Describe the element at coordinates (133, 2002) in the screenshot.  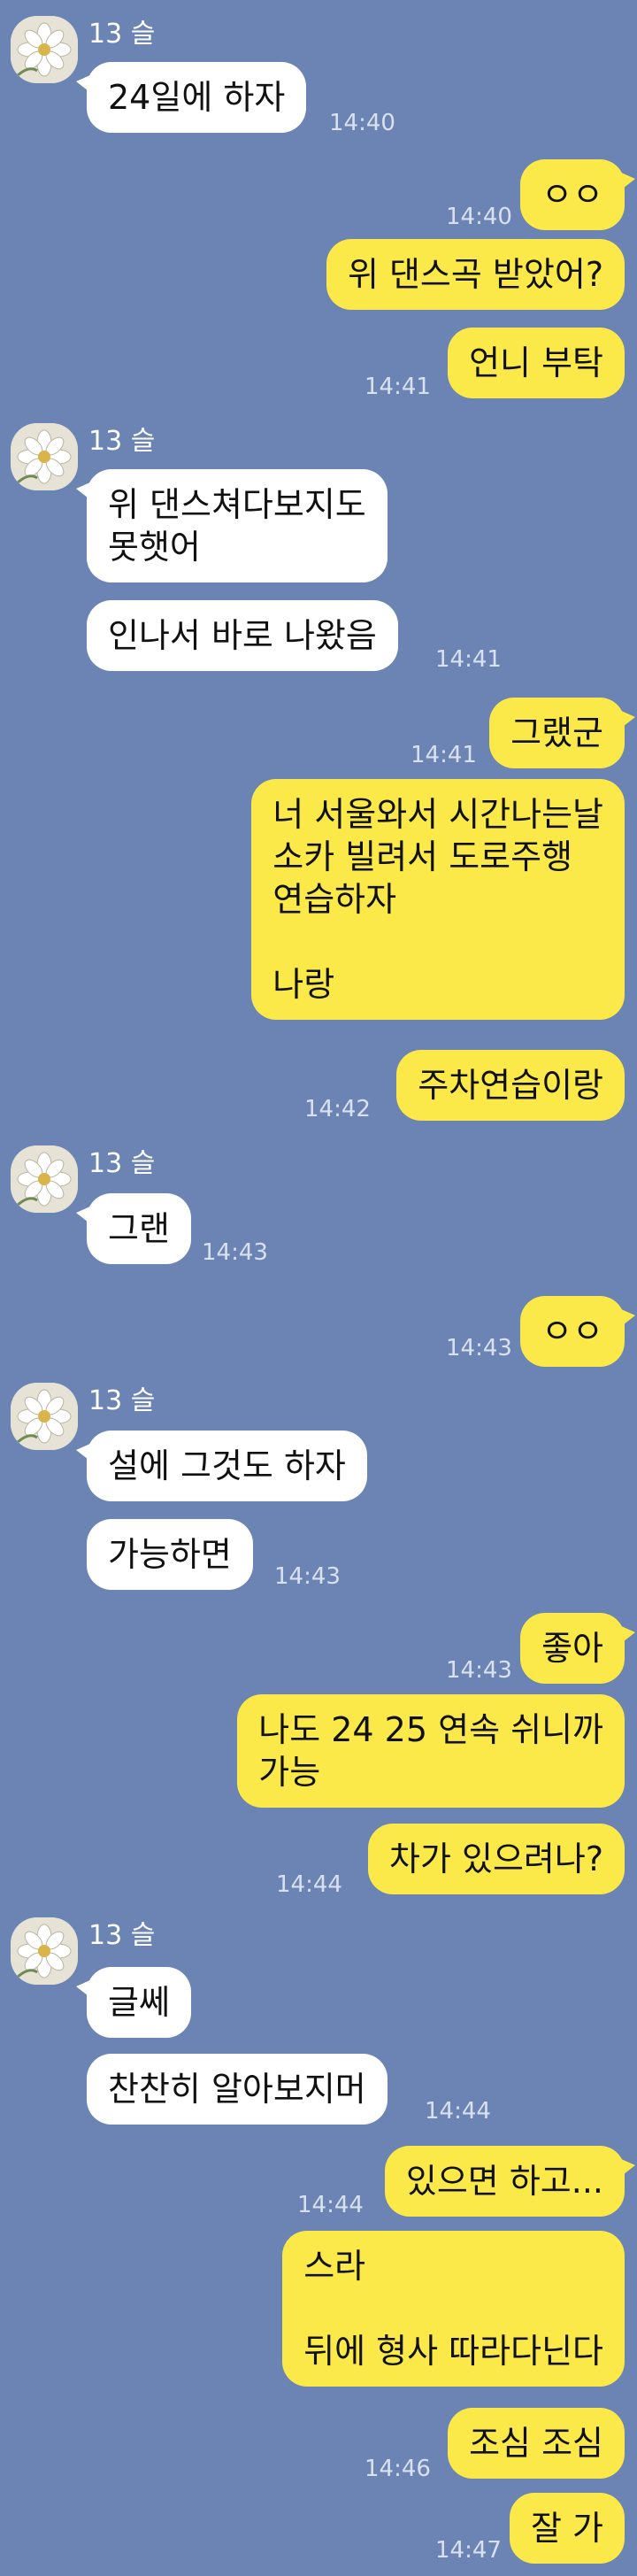
I see `message-bubble: 글쎄` at that location.